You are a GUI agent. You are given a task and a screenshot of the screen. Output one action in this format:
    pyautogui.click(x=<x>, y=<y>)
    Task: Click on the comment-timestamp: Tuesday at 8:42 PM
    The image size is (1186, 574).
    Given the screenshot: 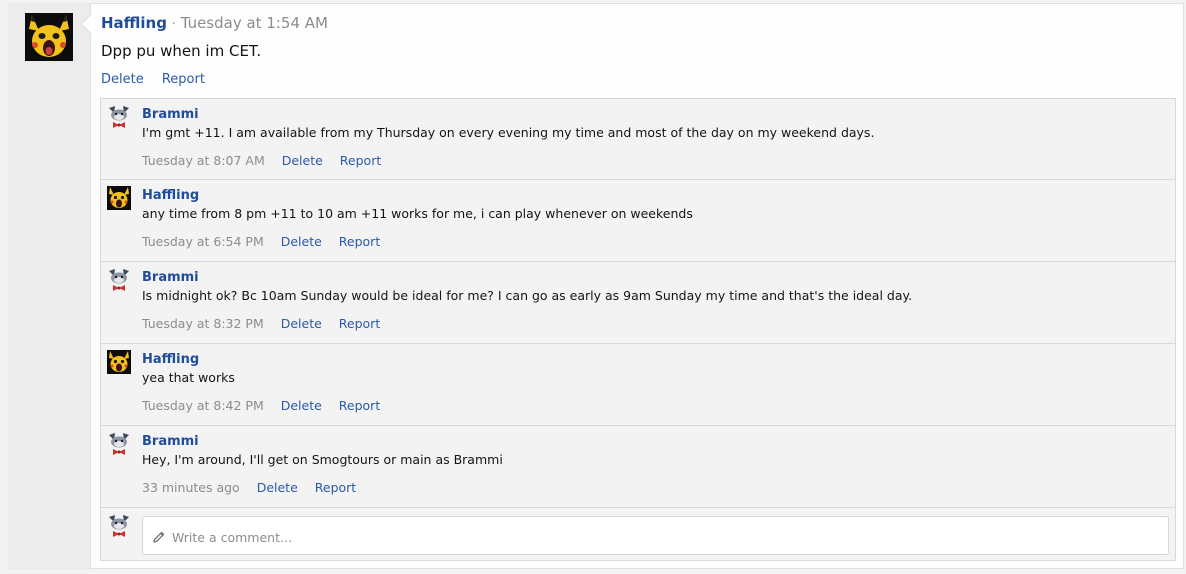 What is the action you would take?
    pyautogui.click(x=203, y=405)
    